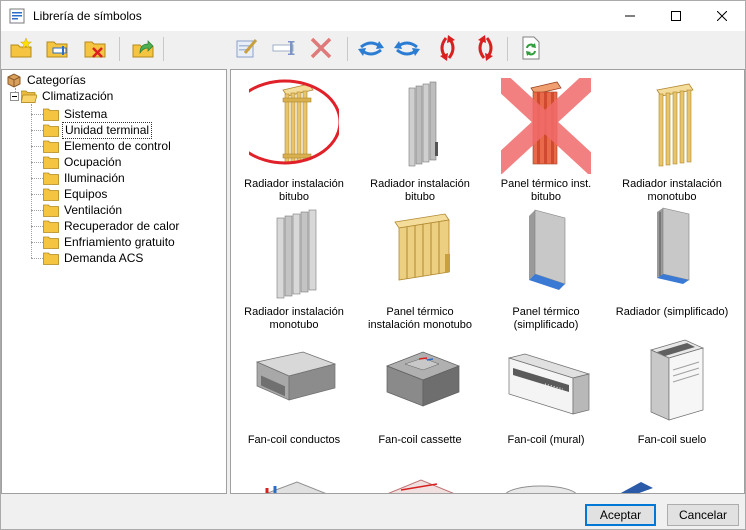 This screenshot has width=746, height=530. I want to click on close-button, so click(722, 16).